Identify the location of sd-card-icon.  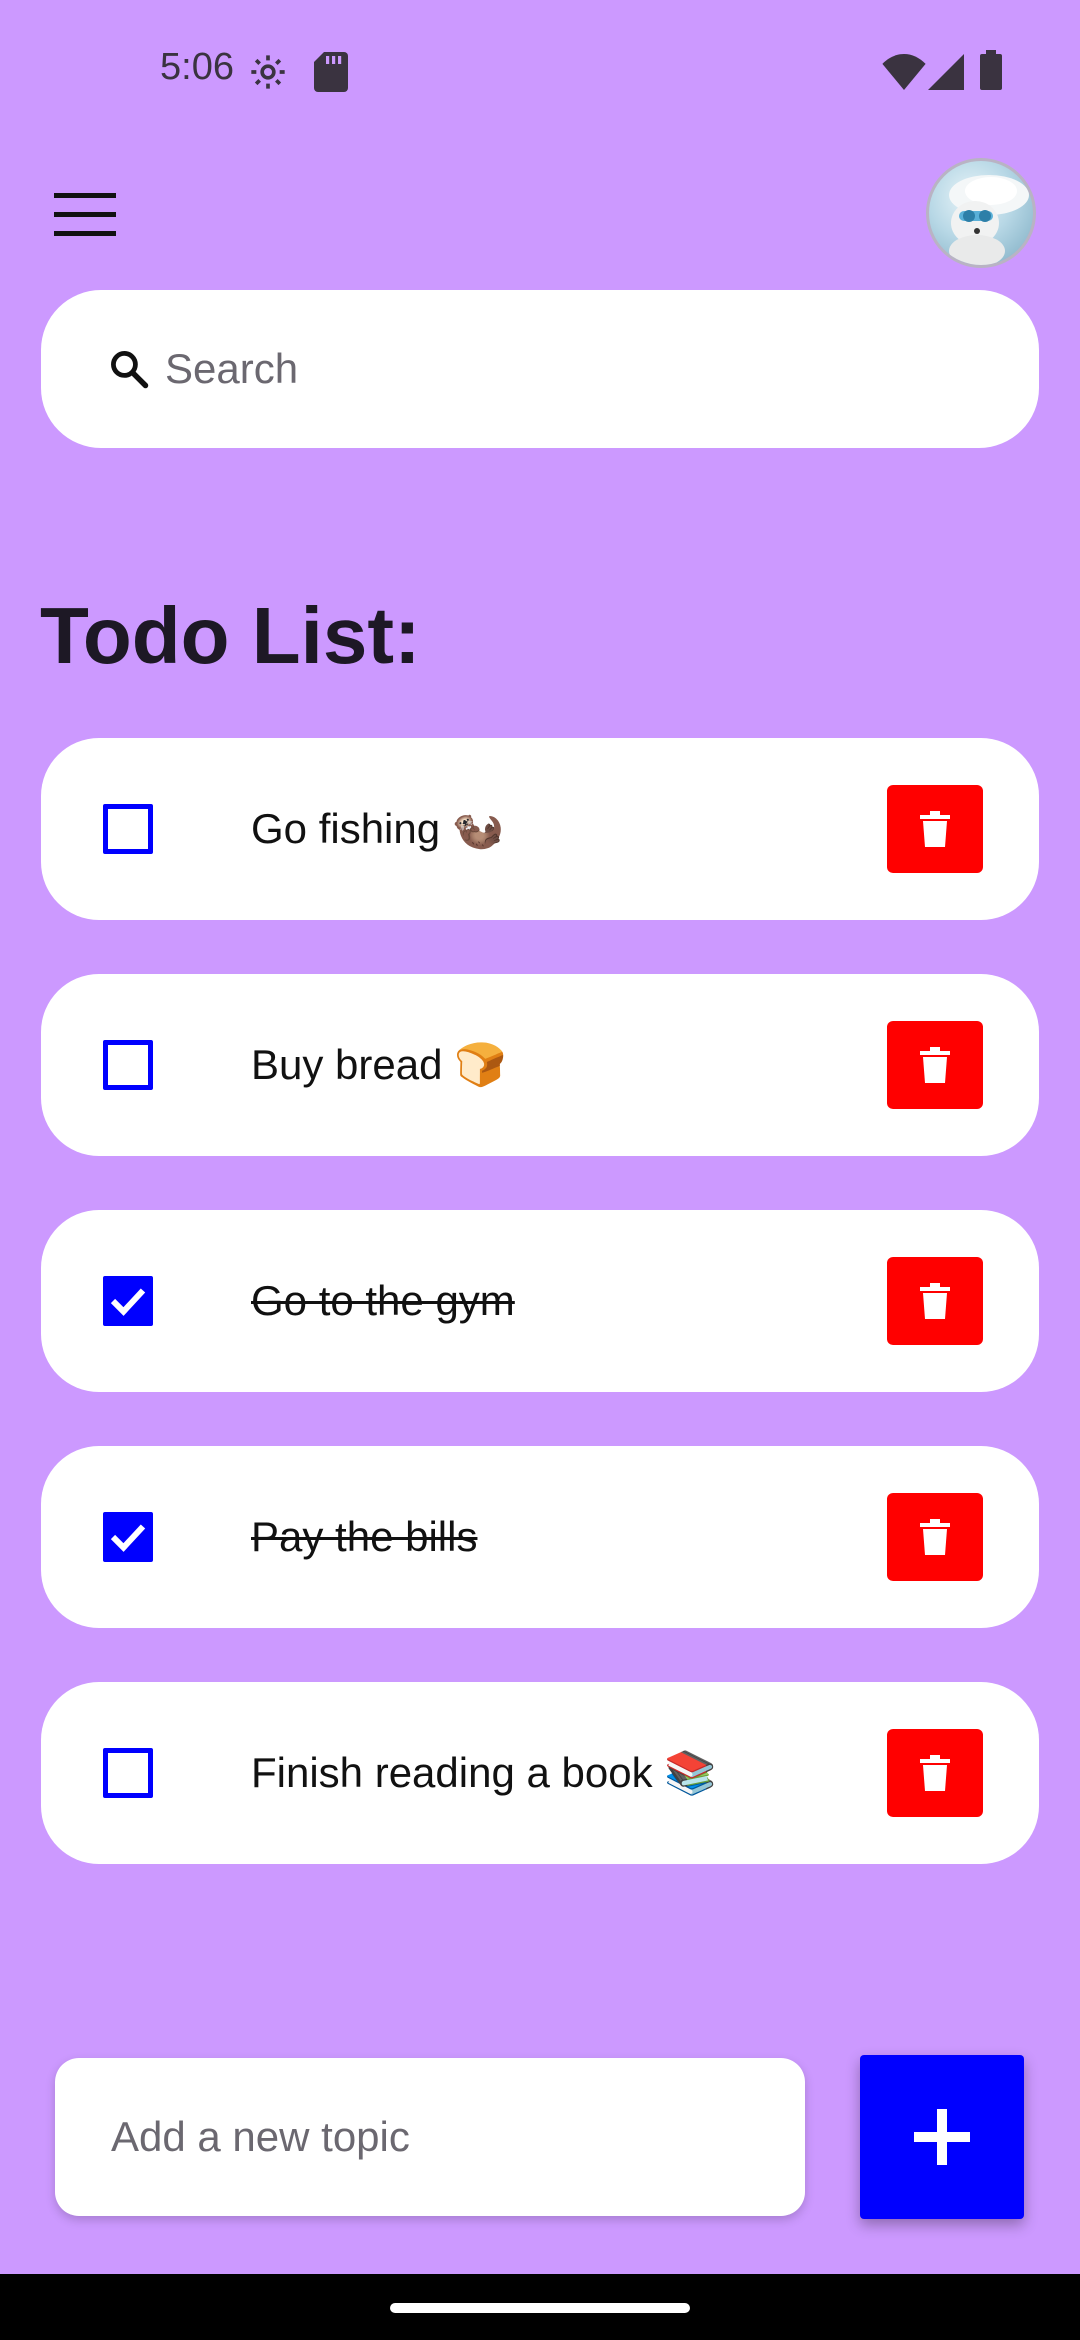
(331, 74).